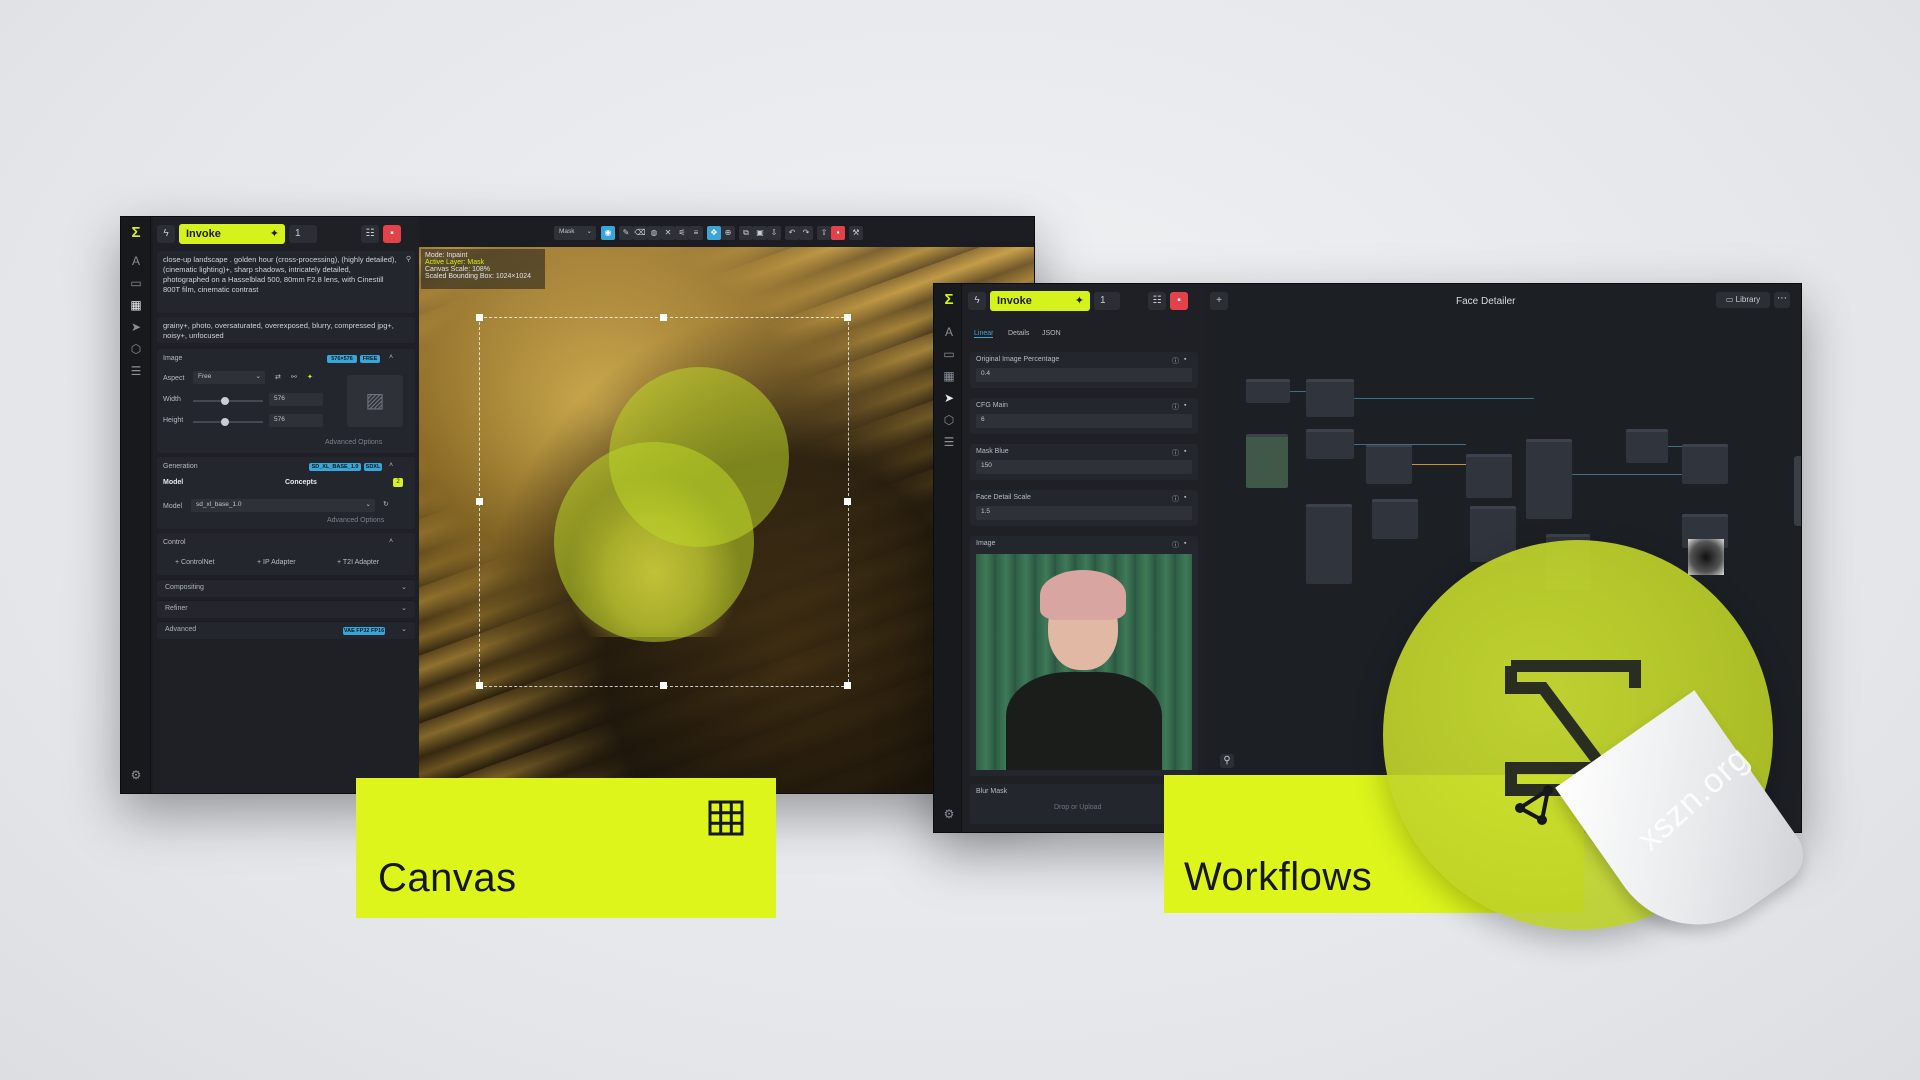 This screenshot has height=1080, width=1920. What do you see at coordinates (1018, 333) in the screenshot?
I see `tab-details: Details` at bounding box center [1018, 333].